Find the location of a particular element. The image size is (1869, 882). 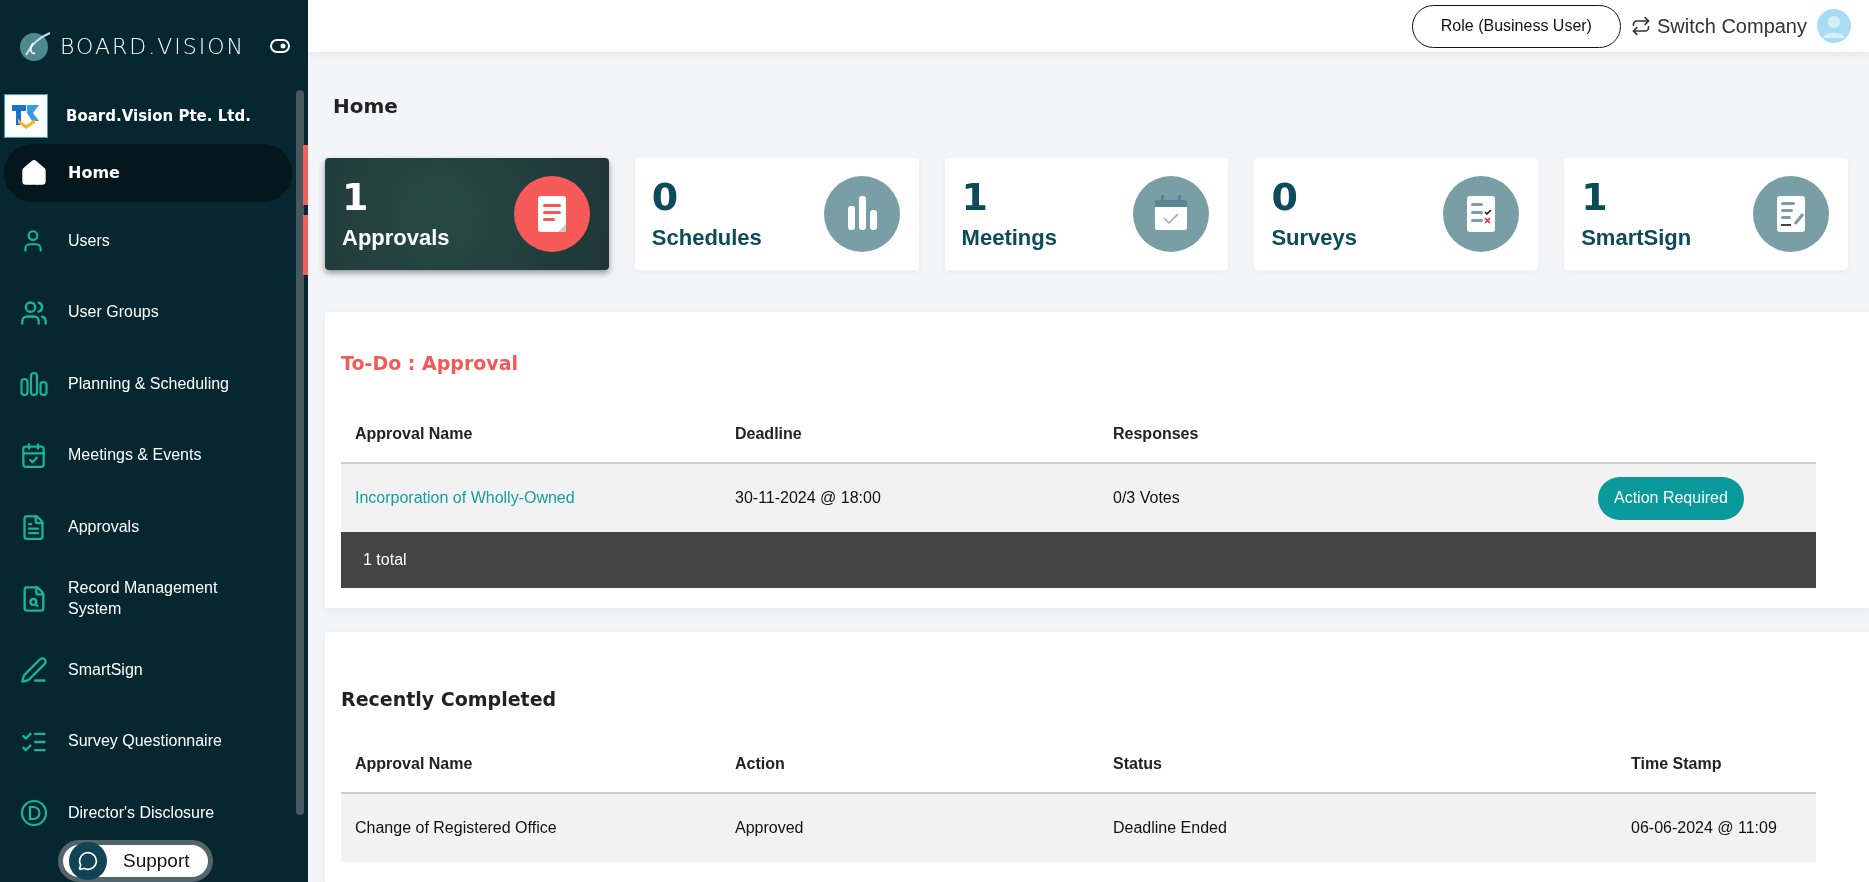

brand-name: BOARD.VISION is located at coordinates (153, 46).